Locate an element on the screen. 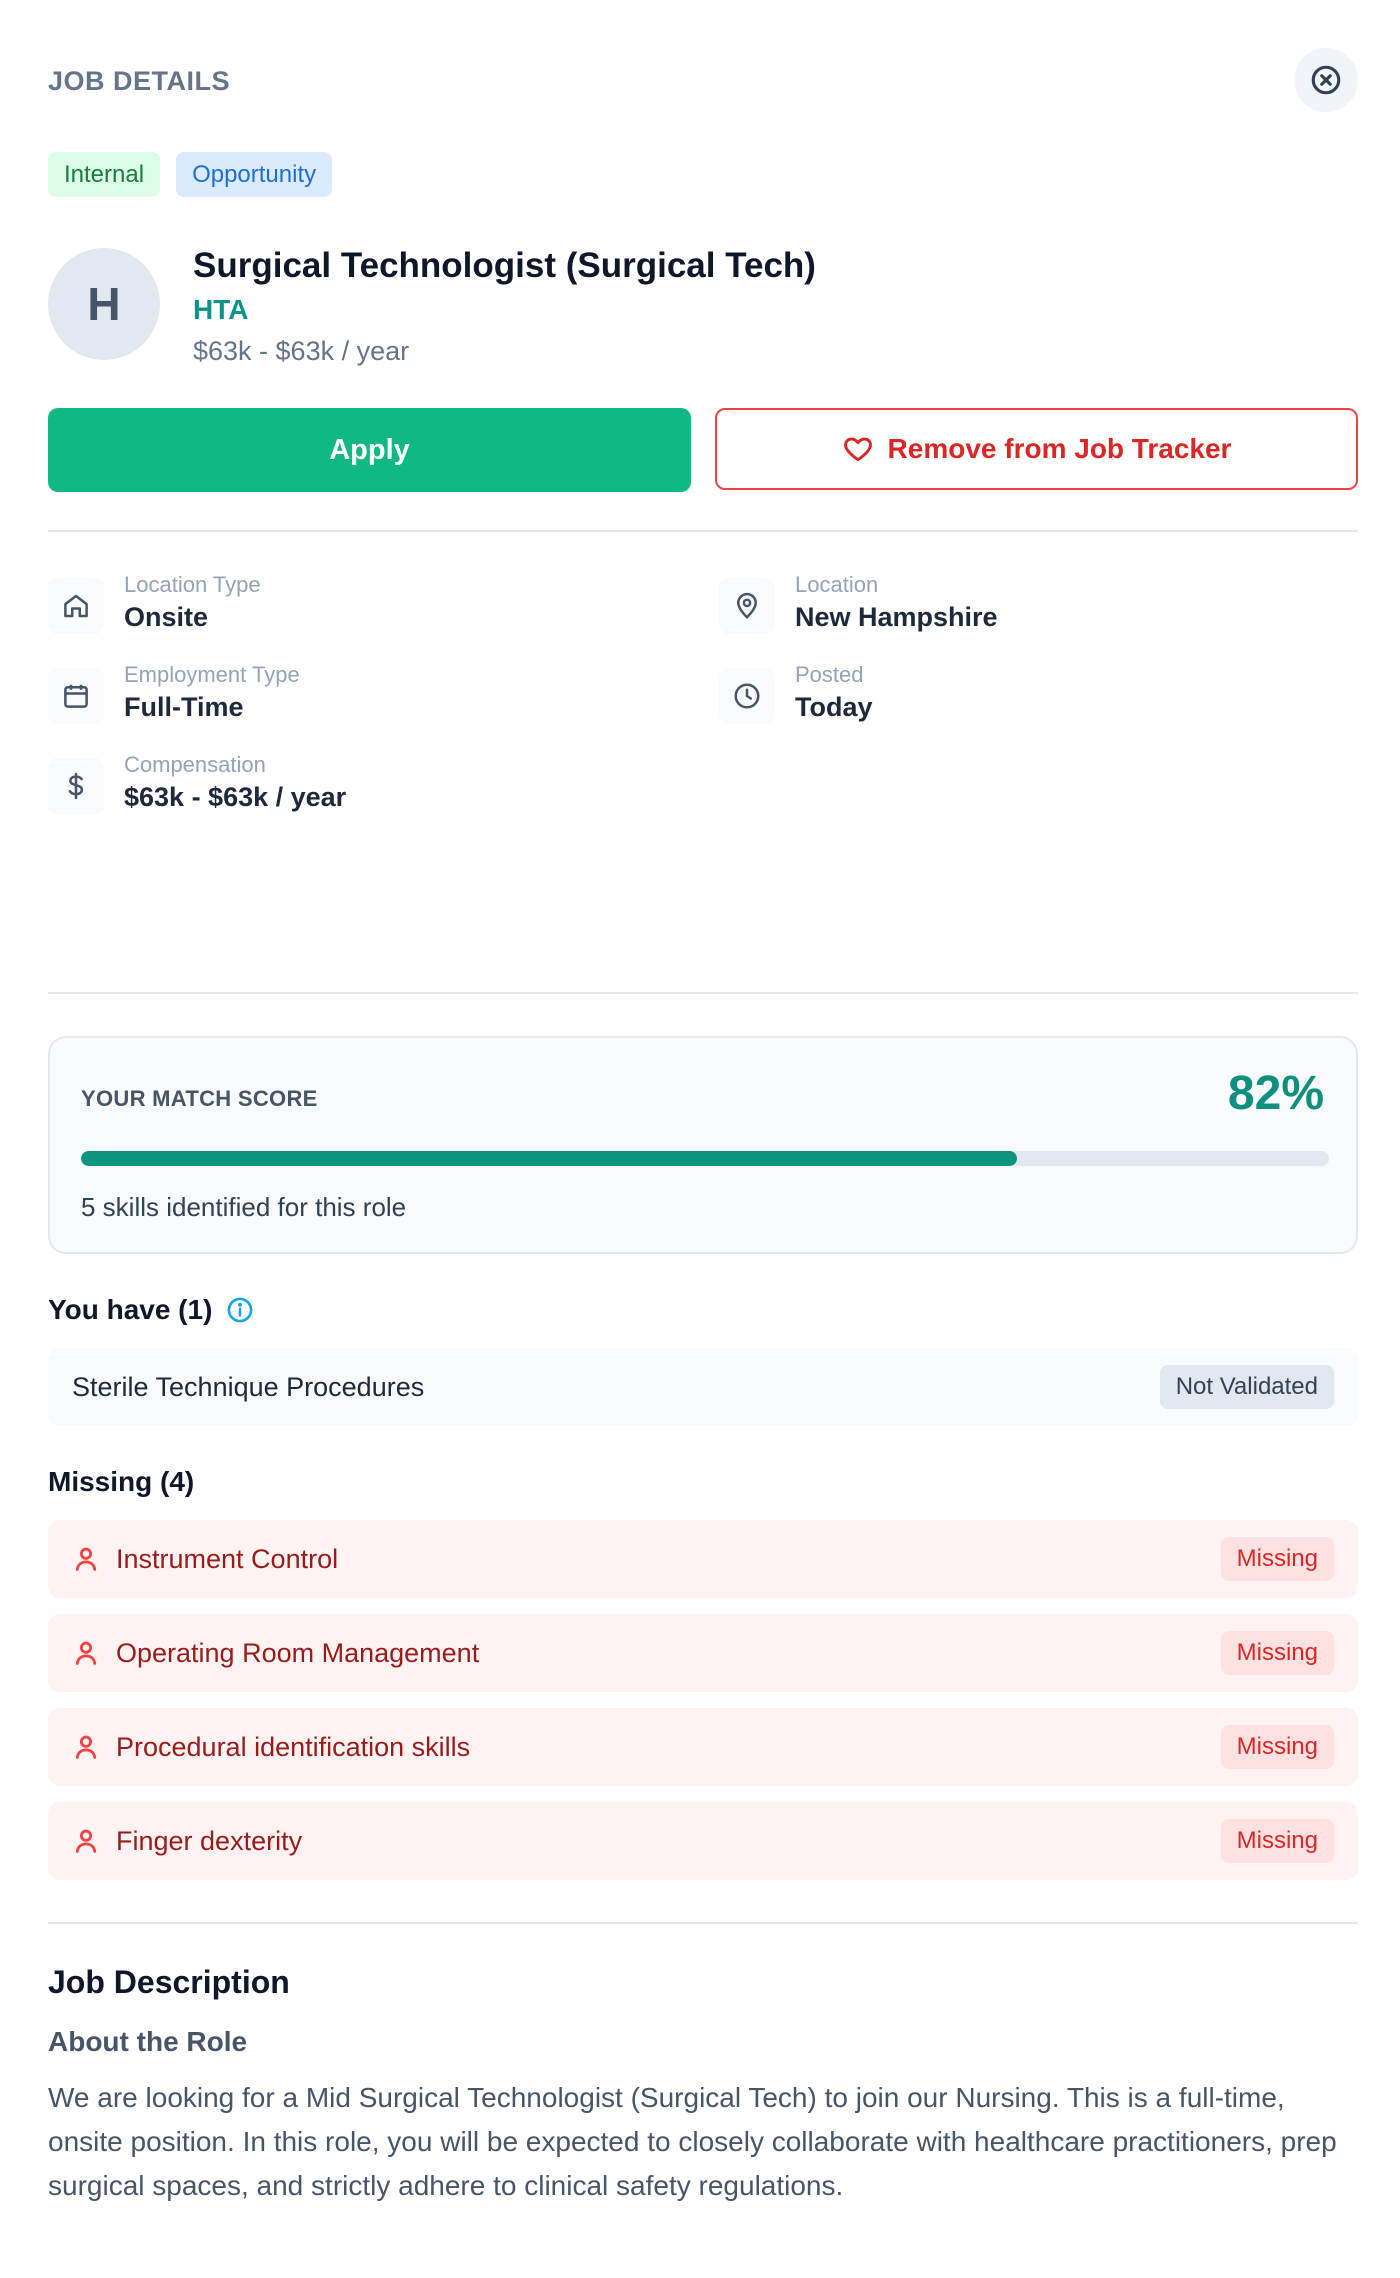  job-tags: Internal Opportunity is located at coordinates (190, 174).